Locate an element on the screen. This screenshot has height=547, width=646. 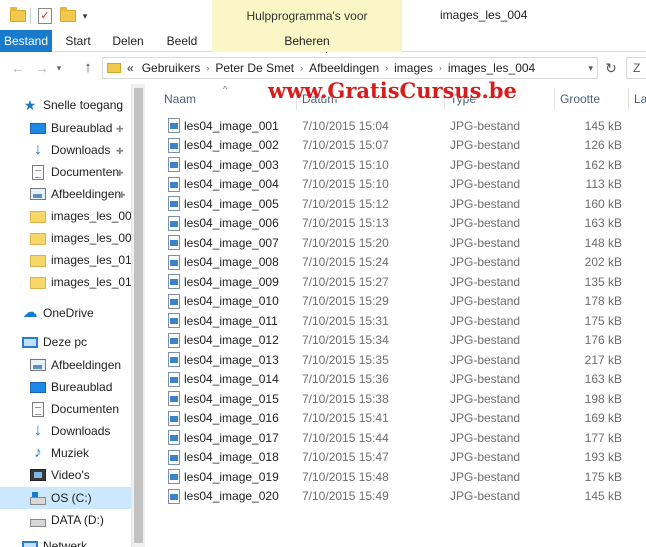
nav-quick-downloads: ↓ Downloads is located at coordinates (80, 150).